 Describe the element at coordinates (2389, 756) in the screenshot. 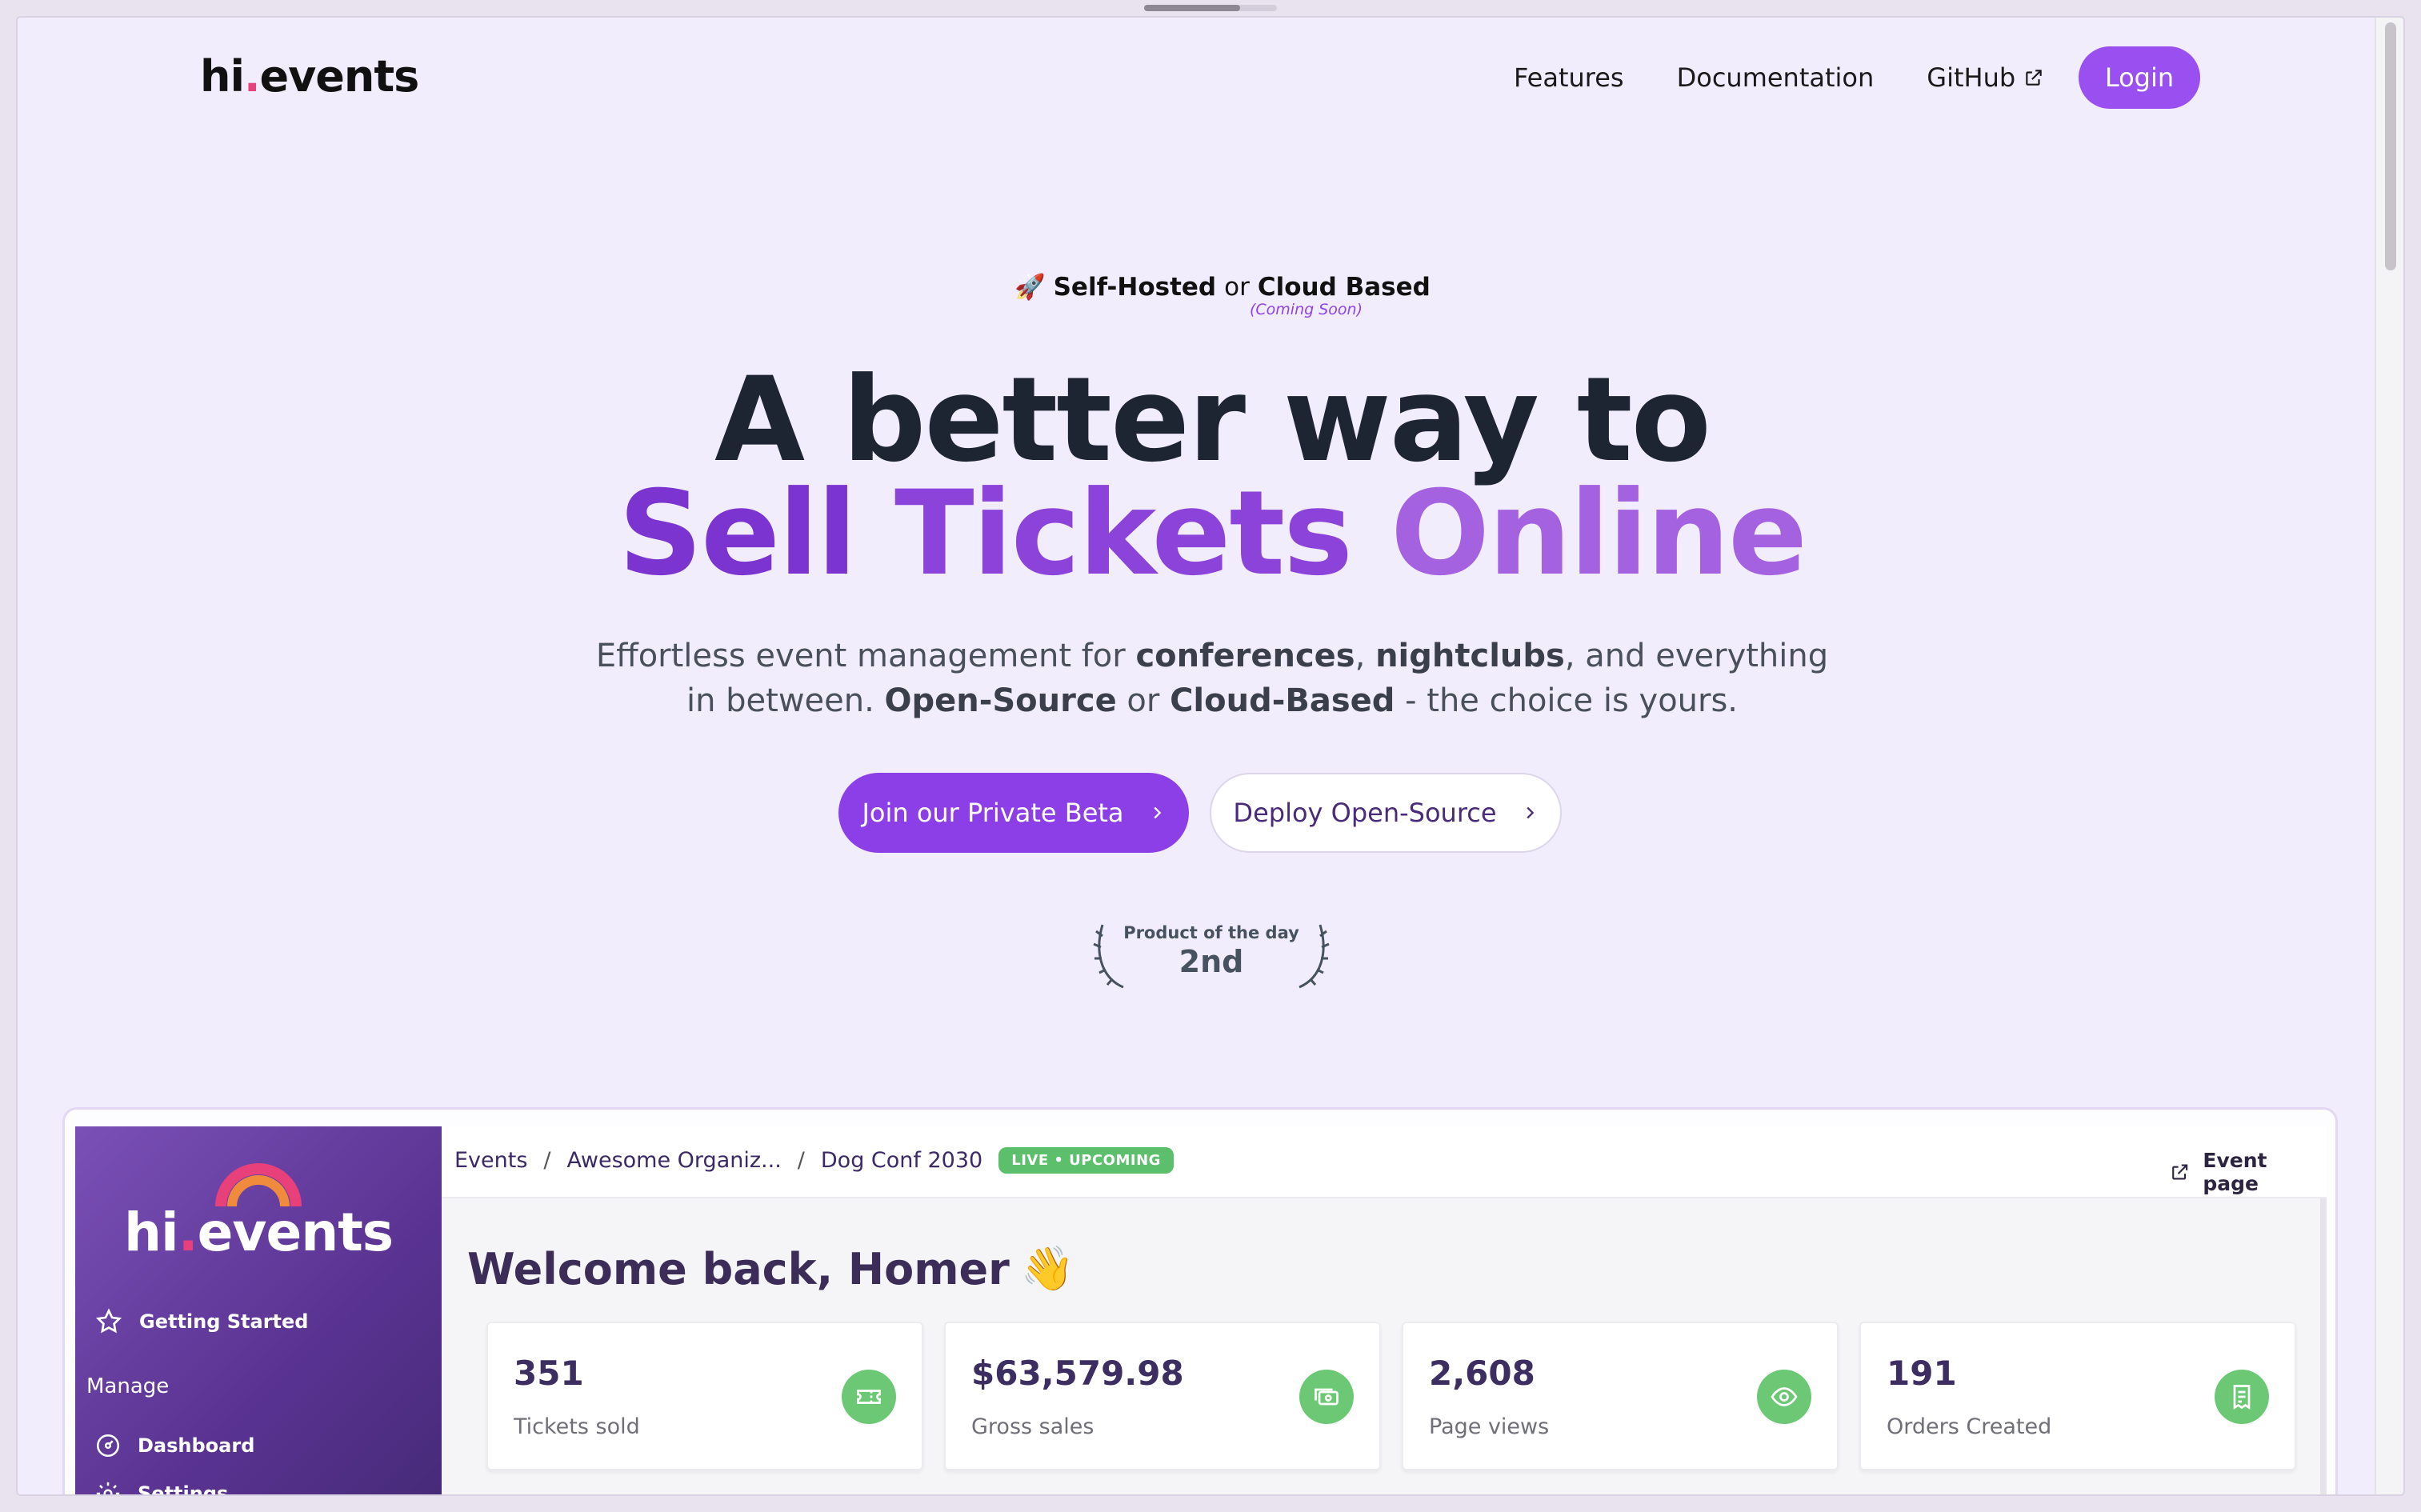

I see `page-scrollbar` at that location.